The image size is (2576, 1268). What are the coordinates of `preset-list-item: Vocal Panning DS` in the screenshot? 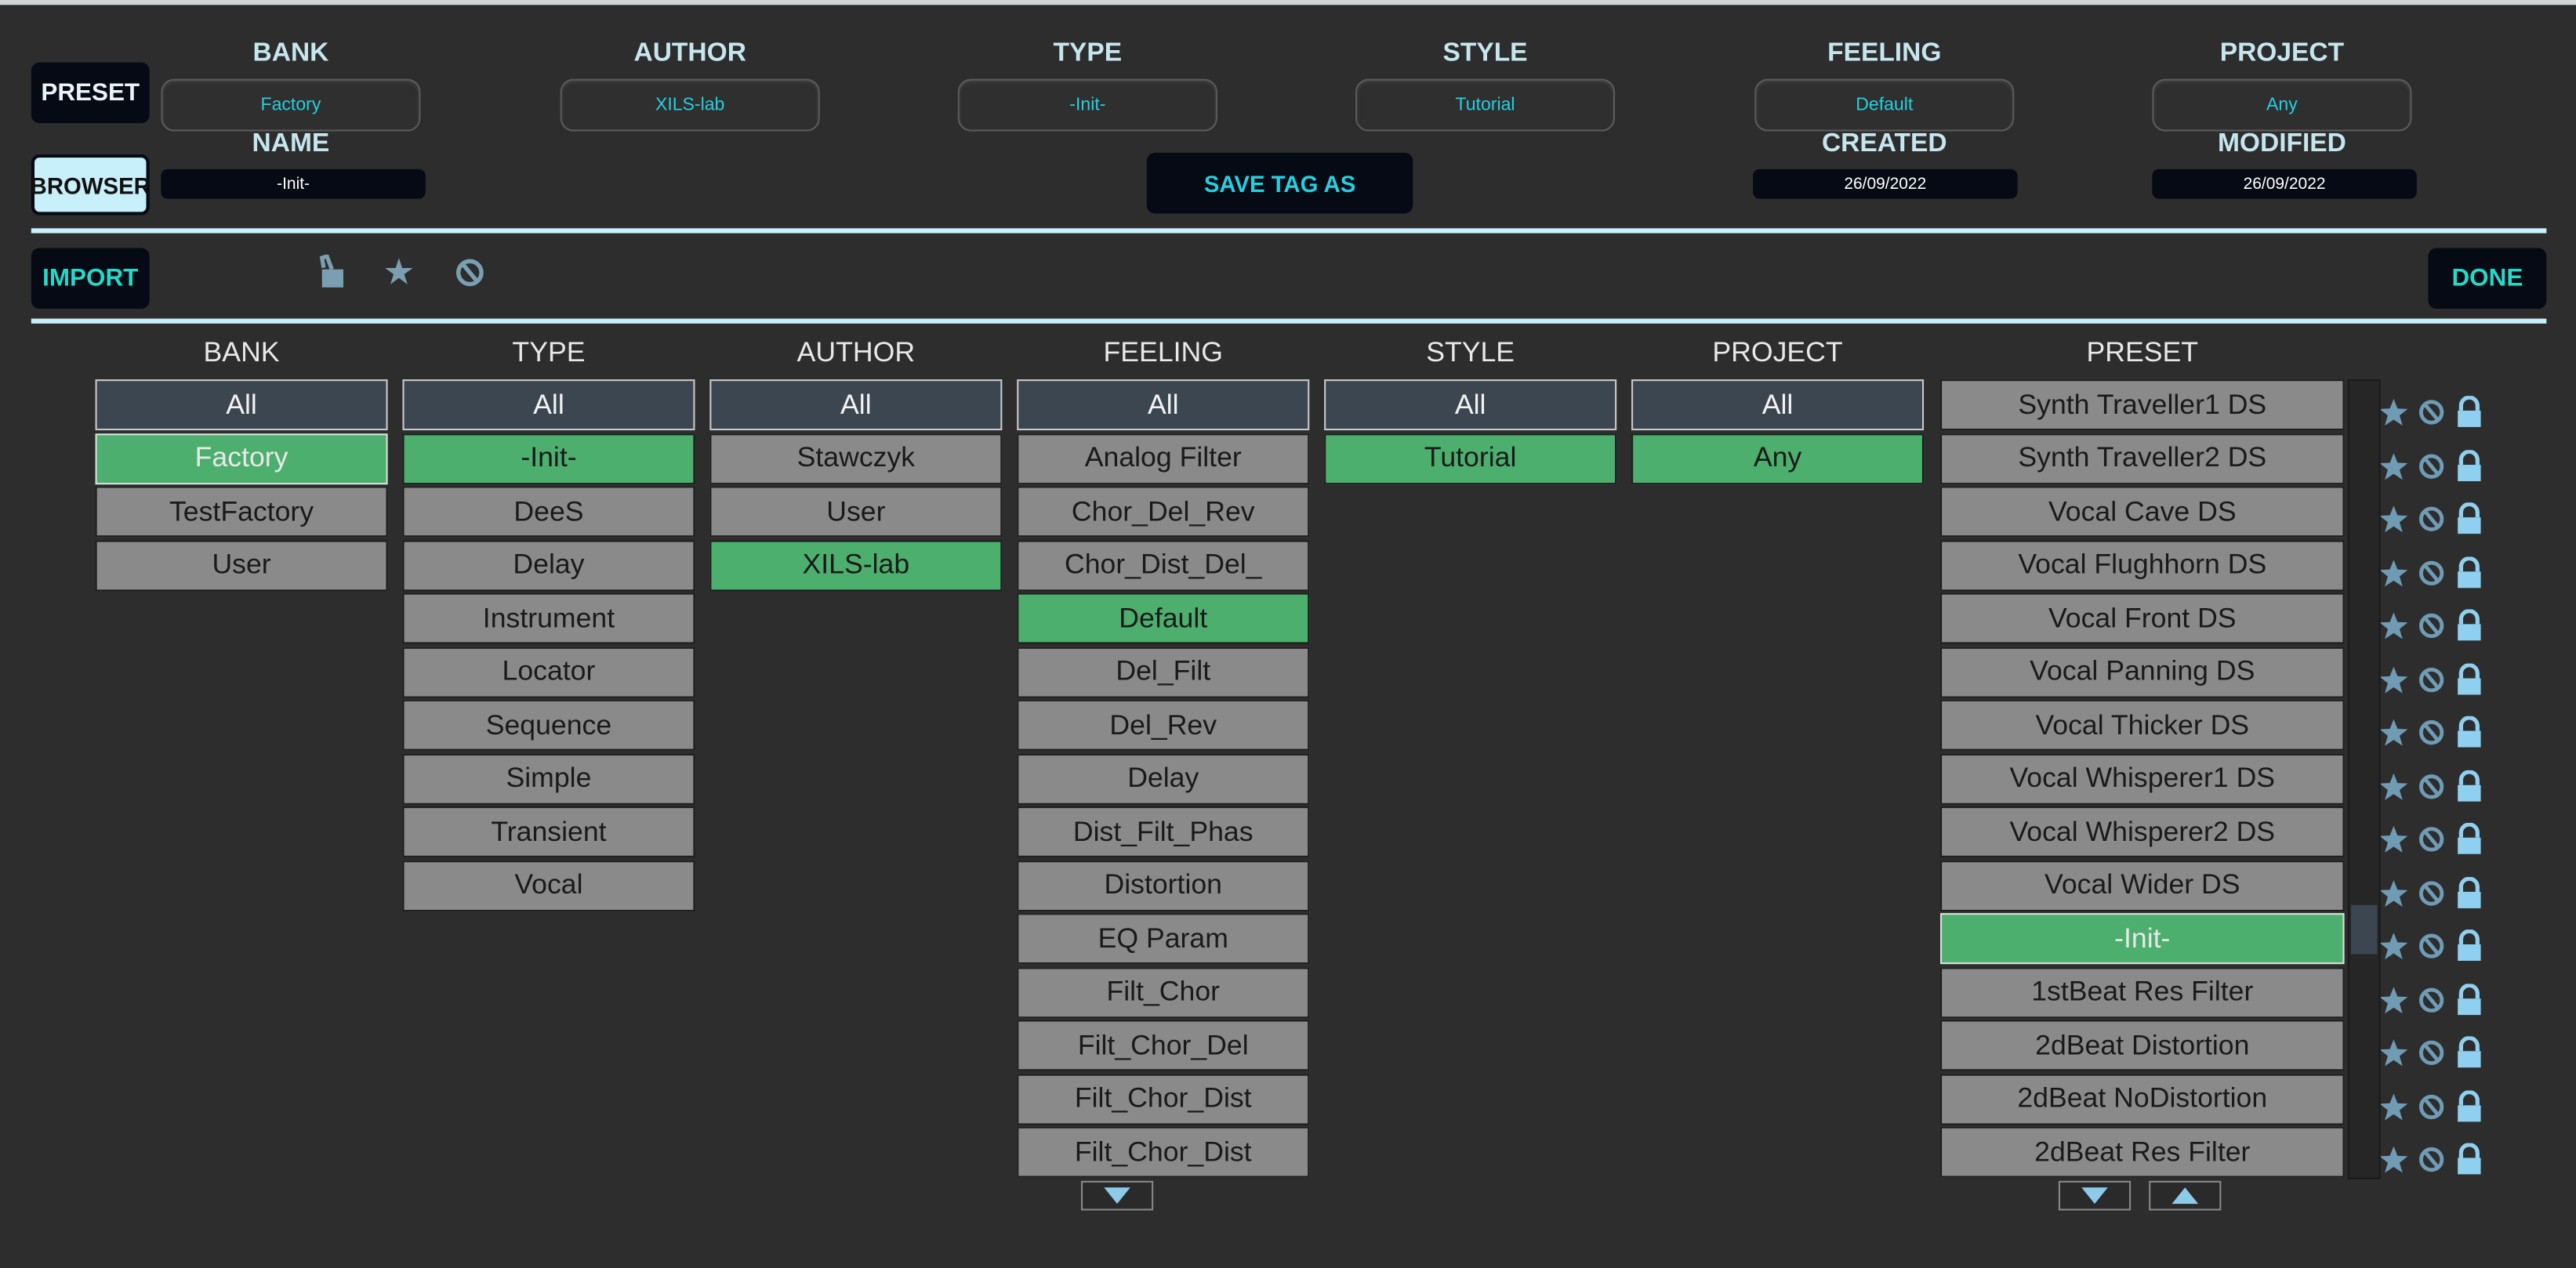 It's located at (2143, 672).